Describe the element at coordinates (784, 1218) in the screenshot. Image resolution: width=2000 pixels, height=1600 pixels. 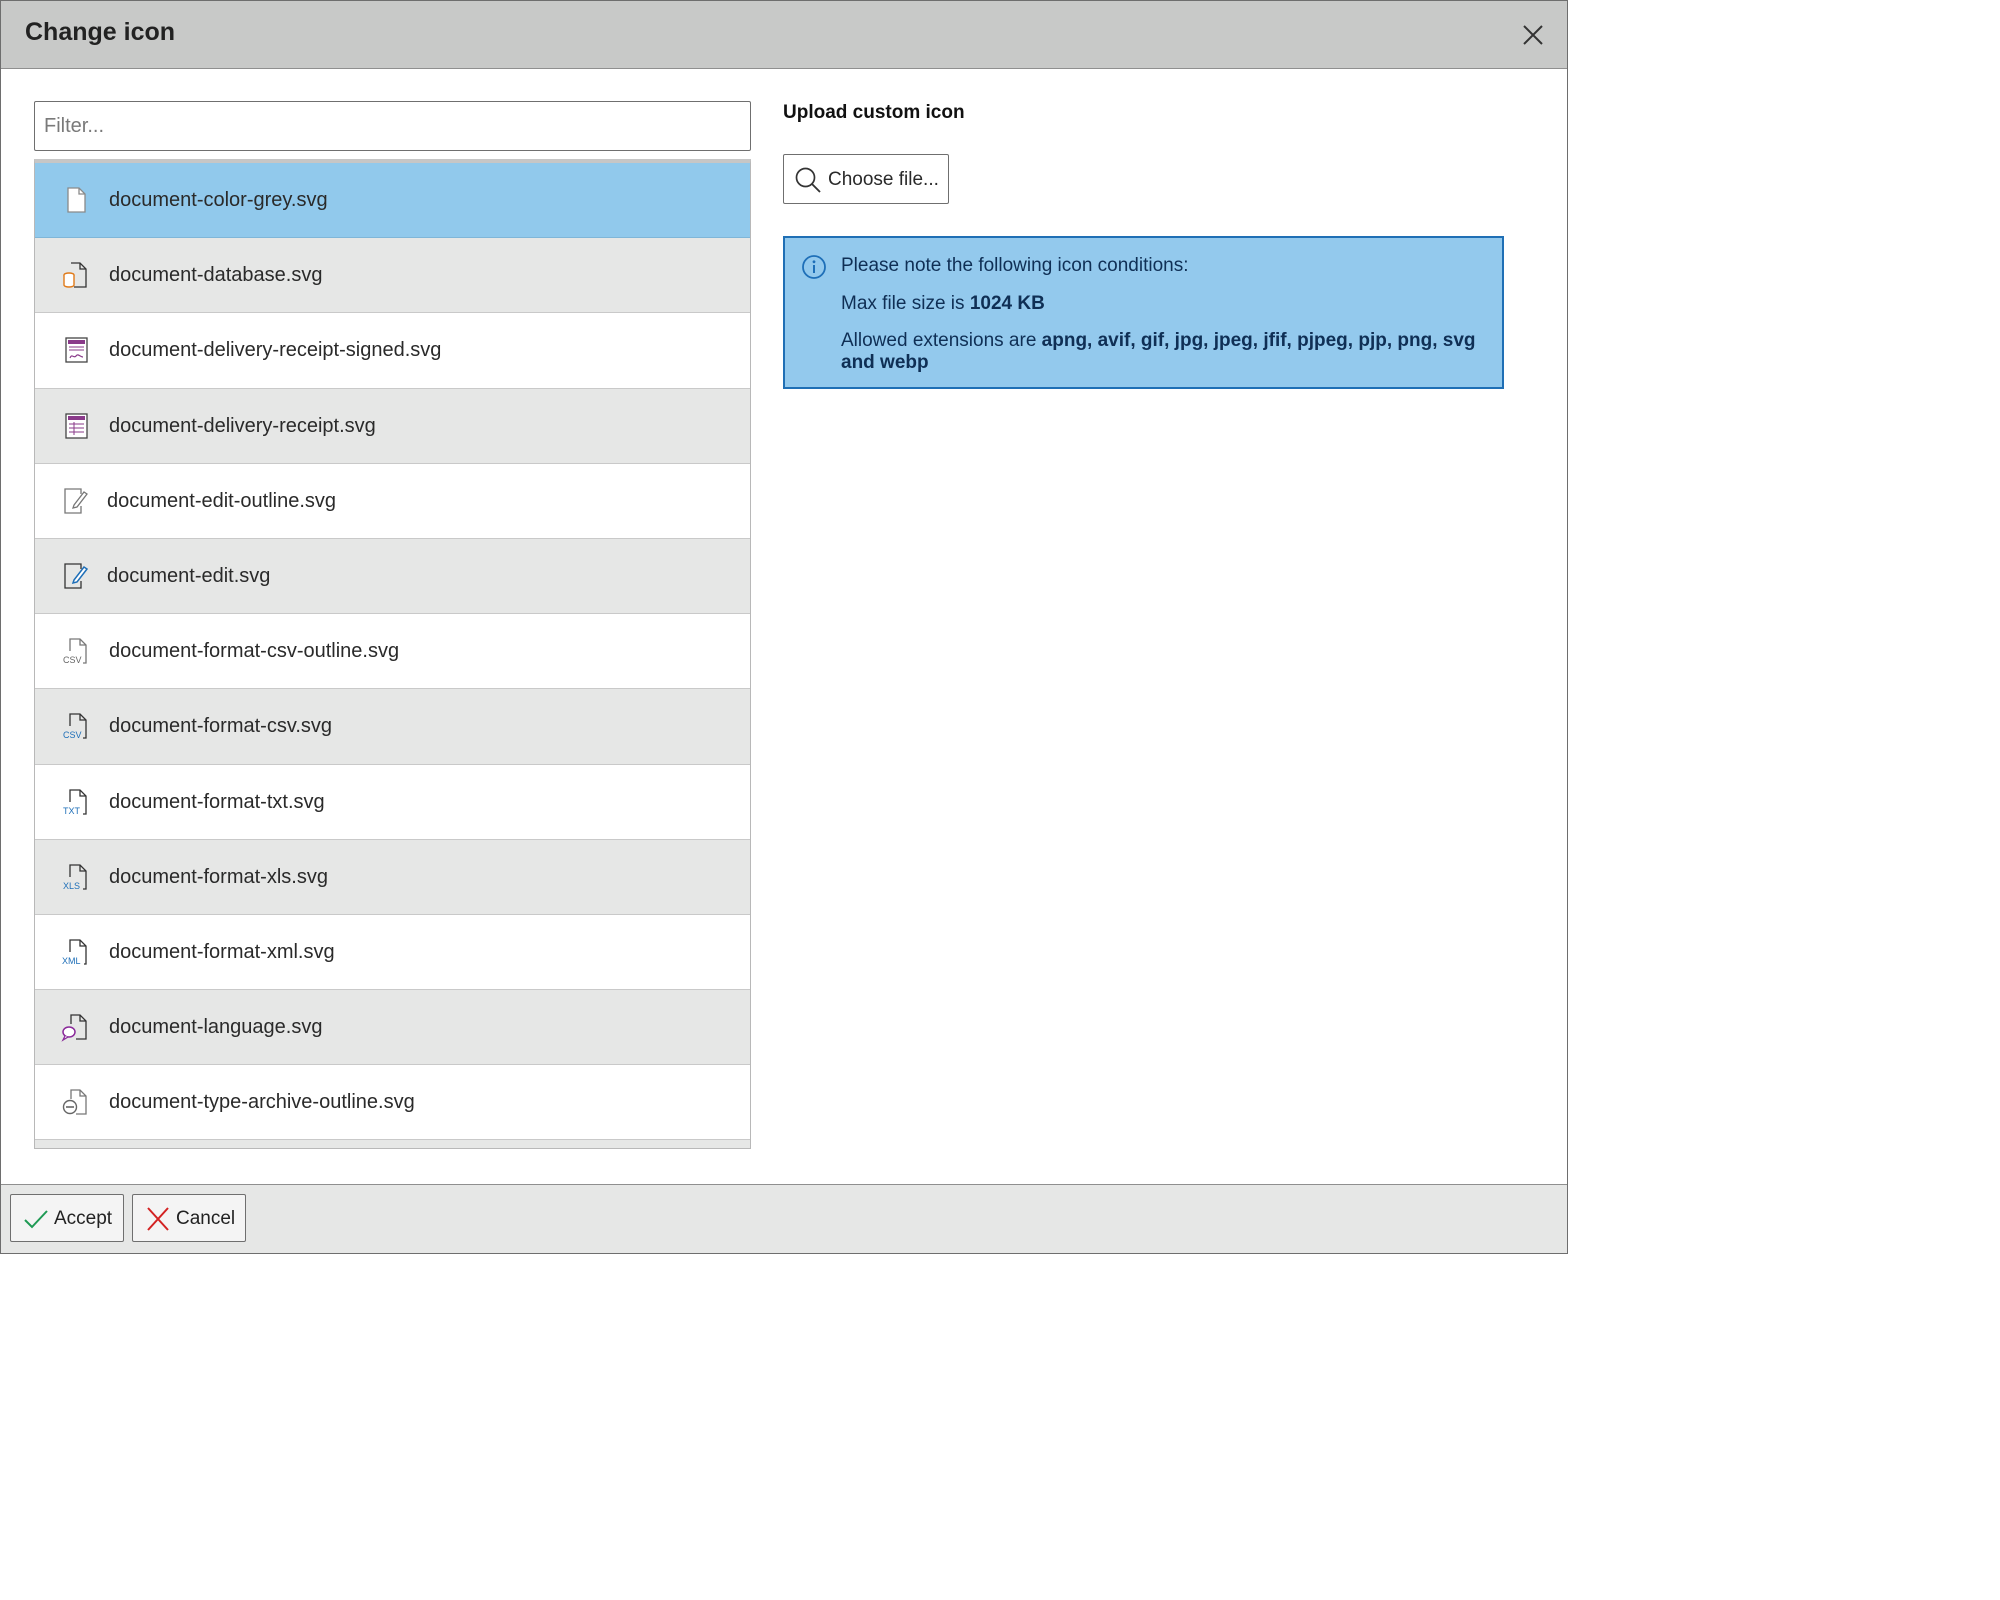
I see `dialog-footer: Accept Cancel` at that location.